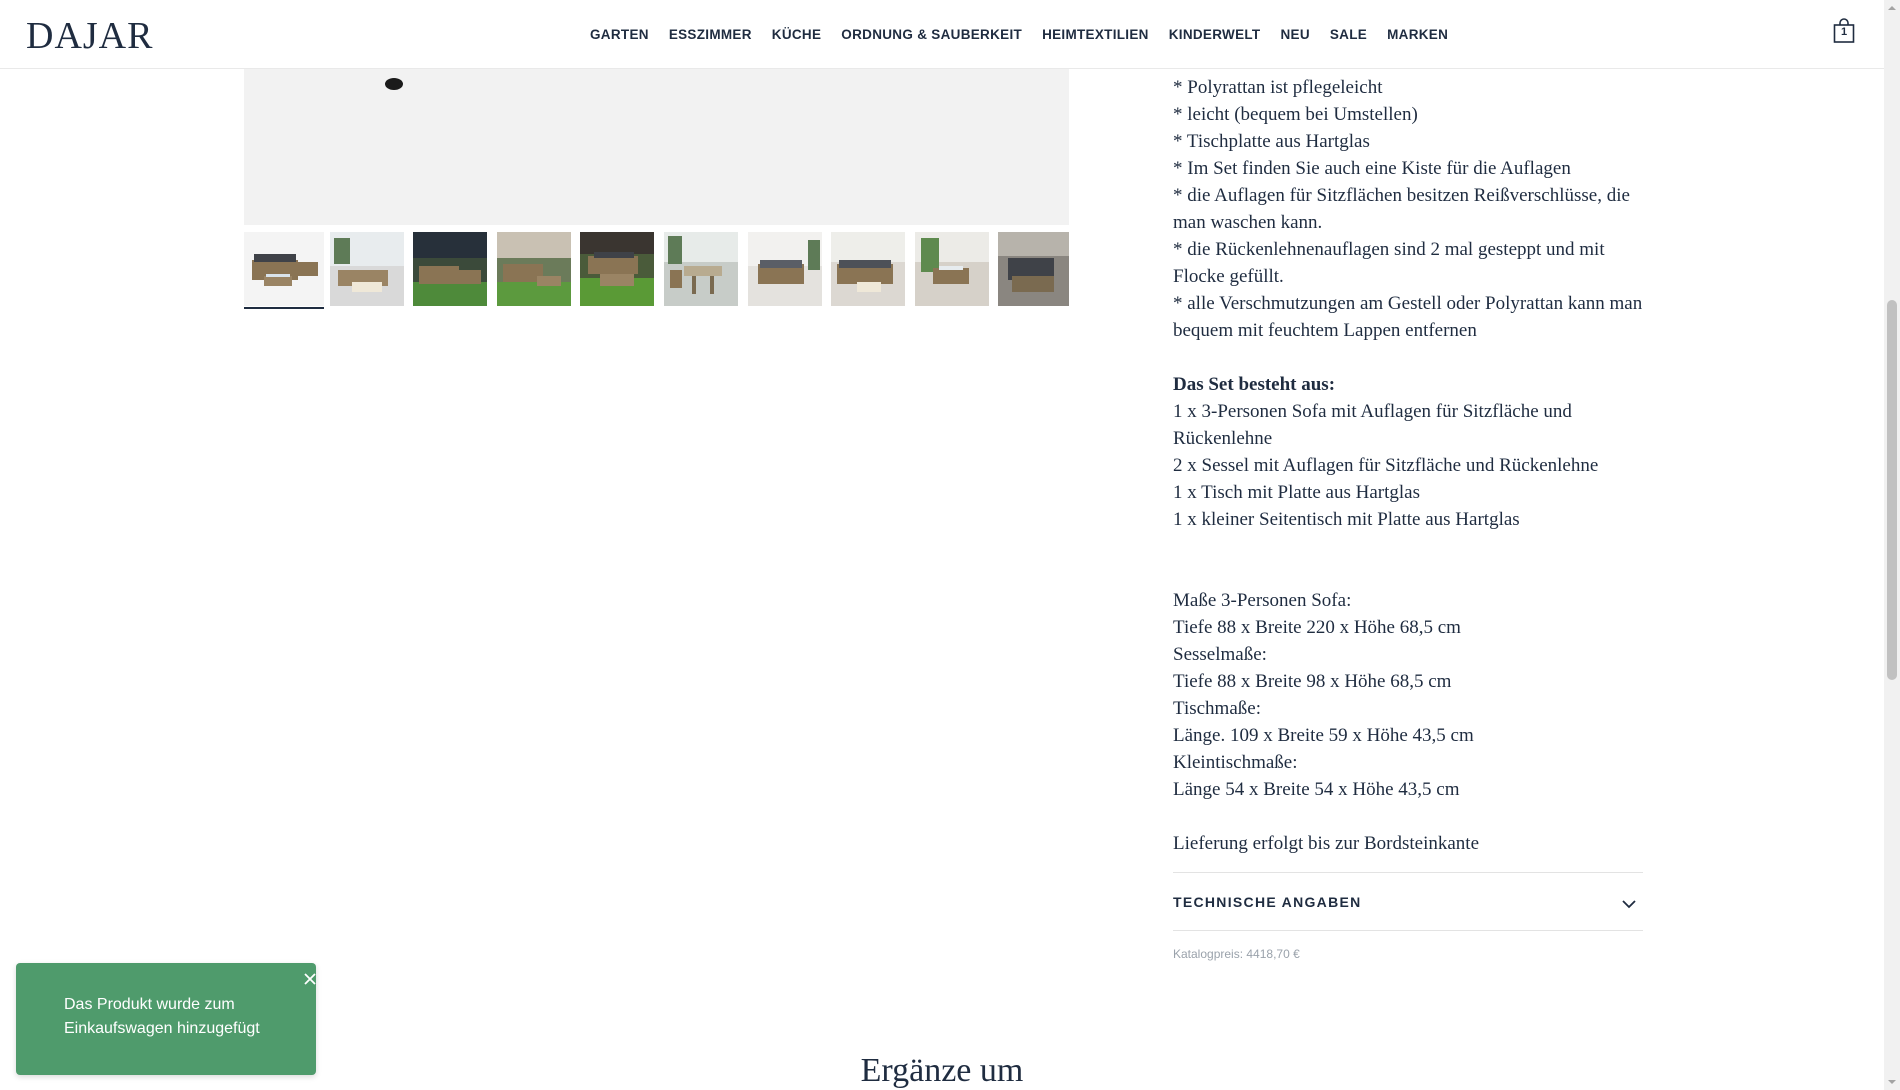 The width and height of the screenshot is (1900, 1090). I want to click on set-heading: Das Set besteht aus:, so click(1254, 384).